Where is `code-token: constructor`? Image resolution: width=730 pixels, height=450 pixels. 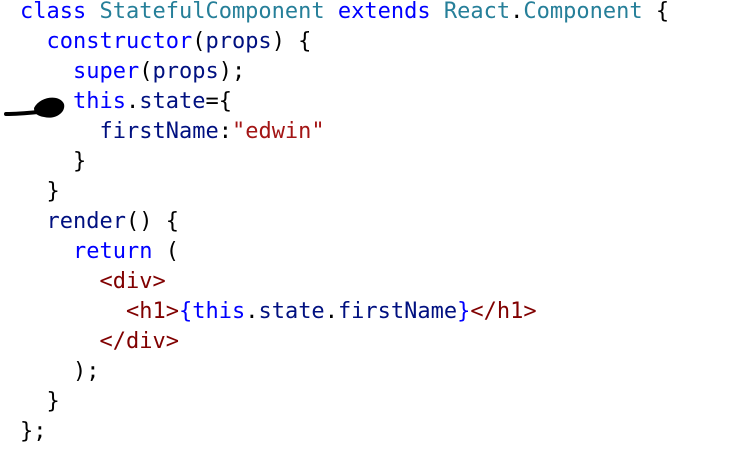 code-token: constructor is located at coordinates (119, 41).